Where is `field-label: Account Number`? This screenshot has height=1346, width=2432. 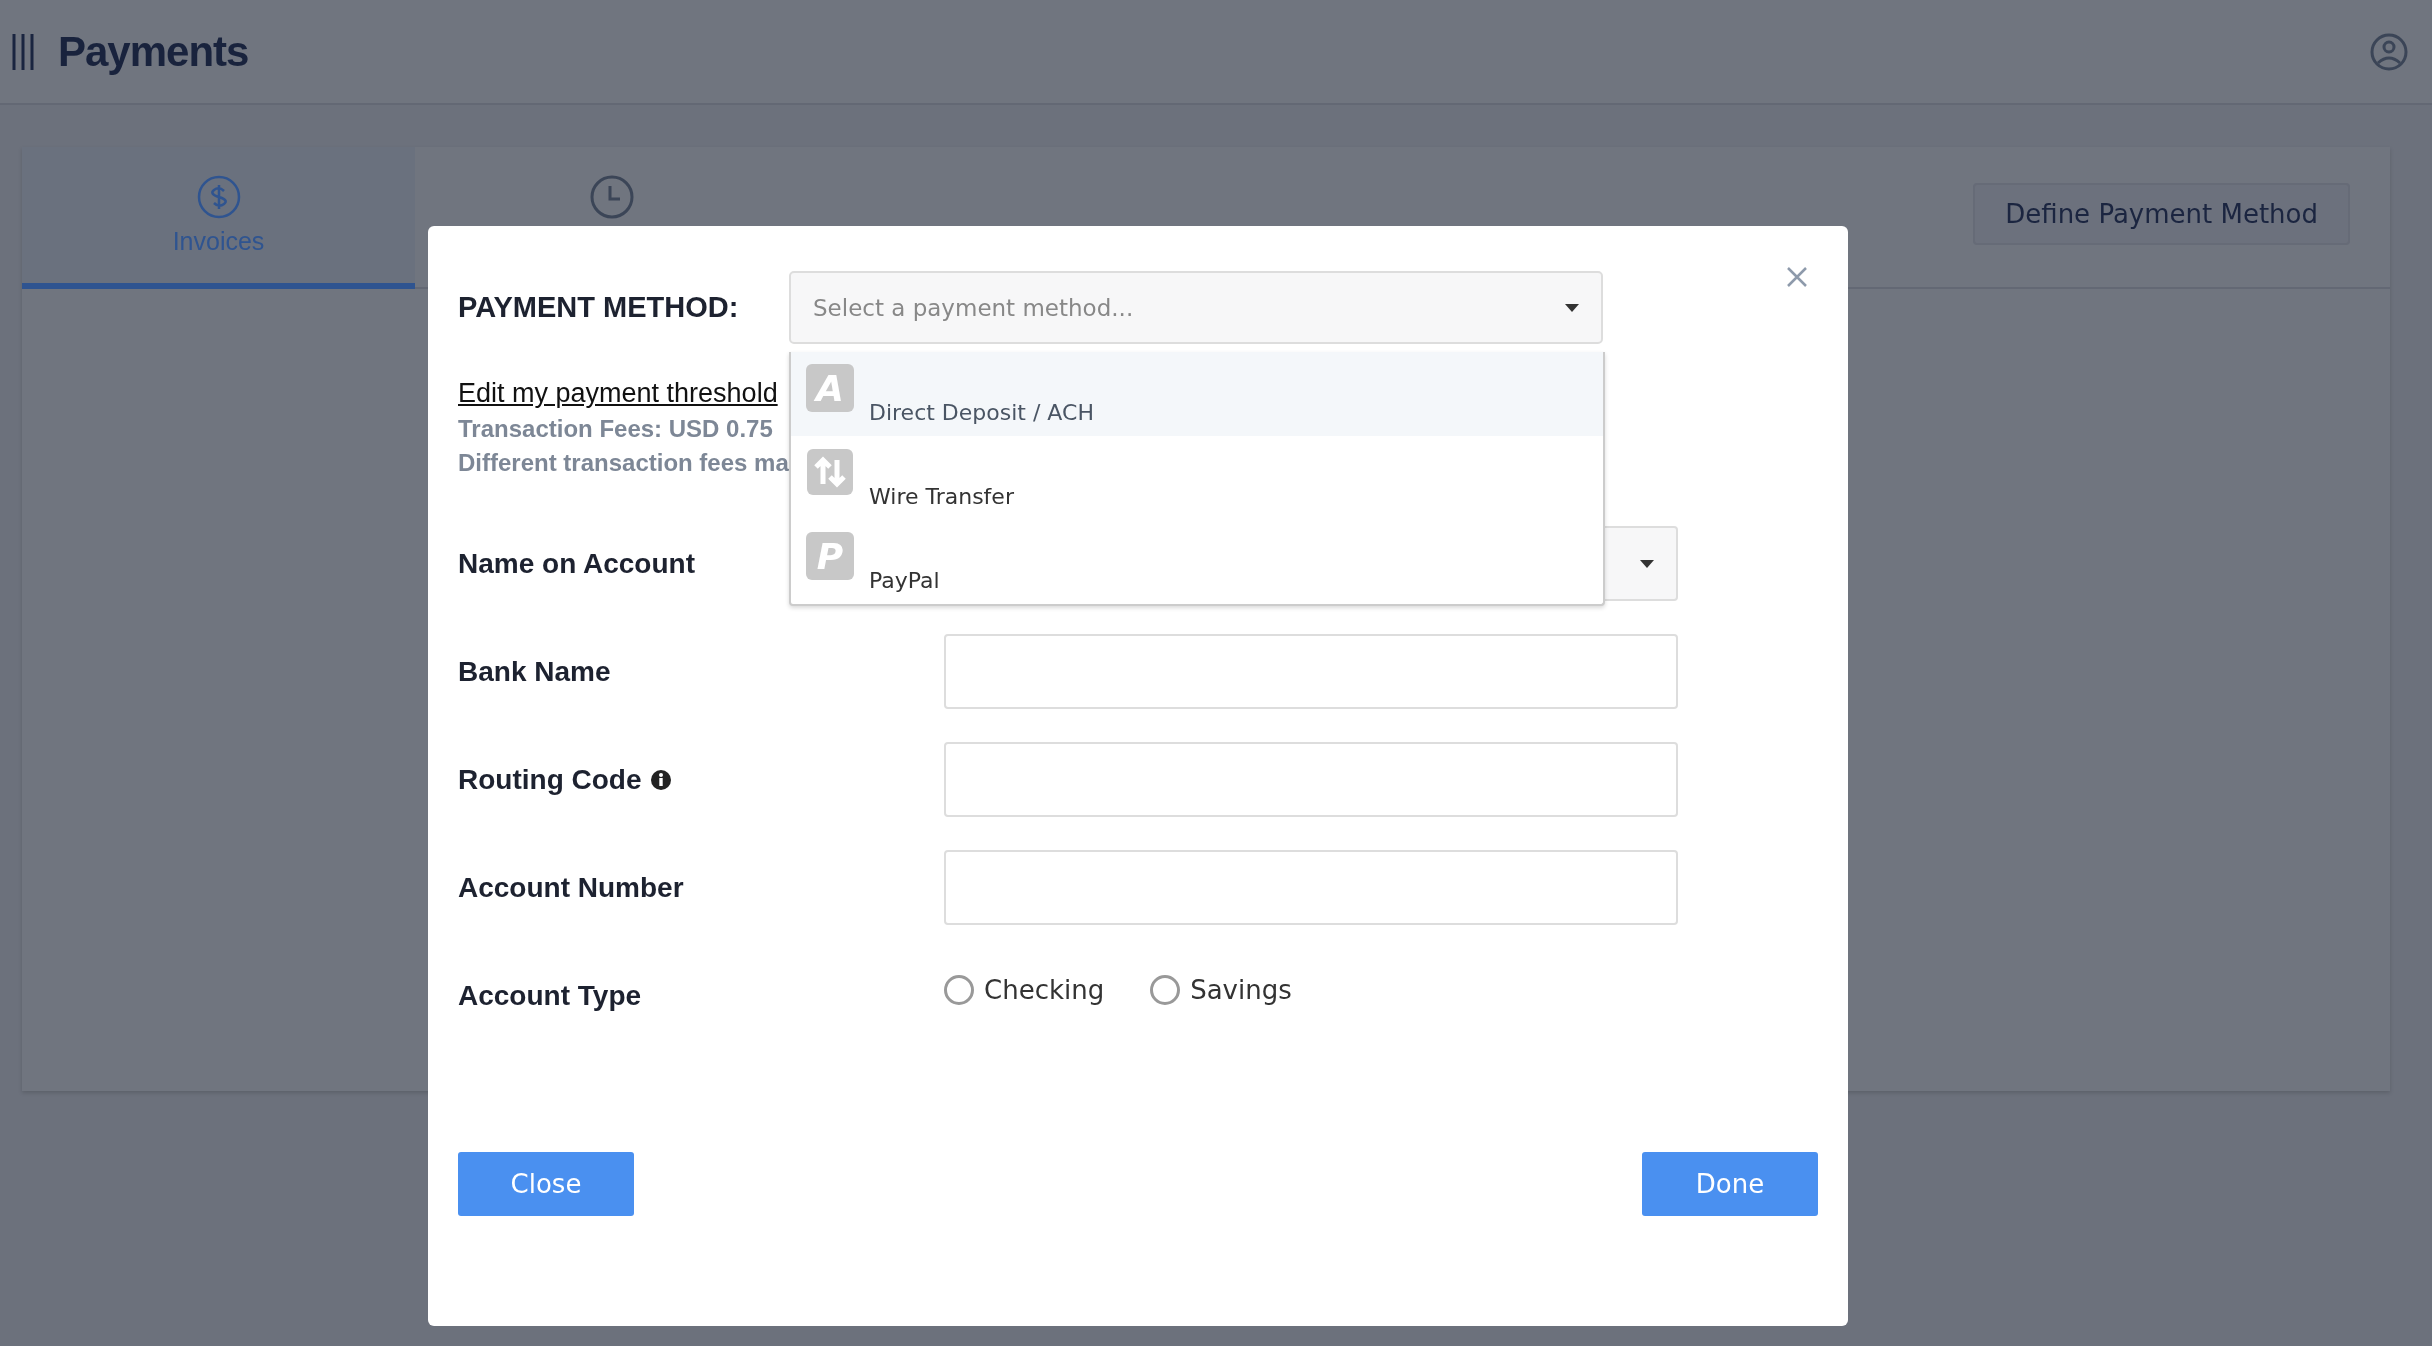 field-label: Account Number is located at coordinates (571, 887).